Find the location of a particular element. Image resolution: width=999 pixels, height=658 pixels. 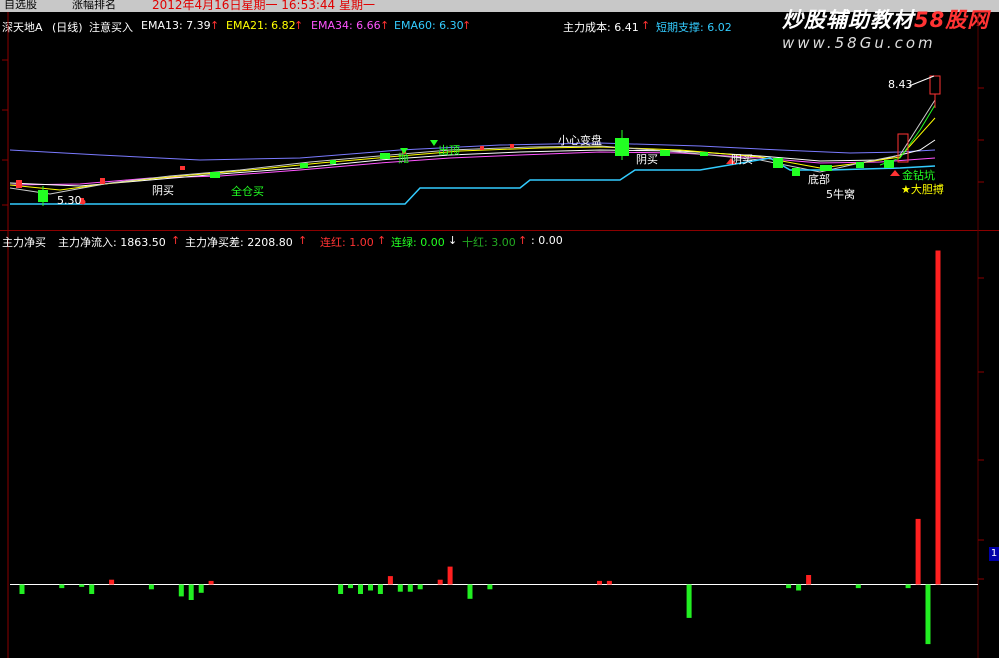

left-axis-ticks is located at coordinates (5, 132).